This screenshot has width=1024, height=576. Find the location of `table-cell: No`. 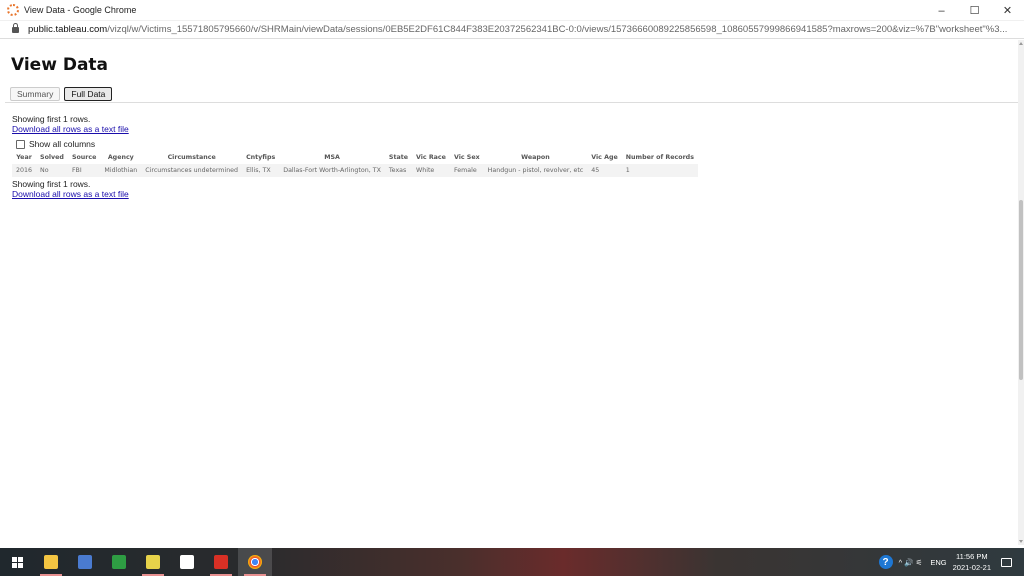

table-cell: No is located at coordinates (52, 170).